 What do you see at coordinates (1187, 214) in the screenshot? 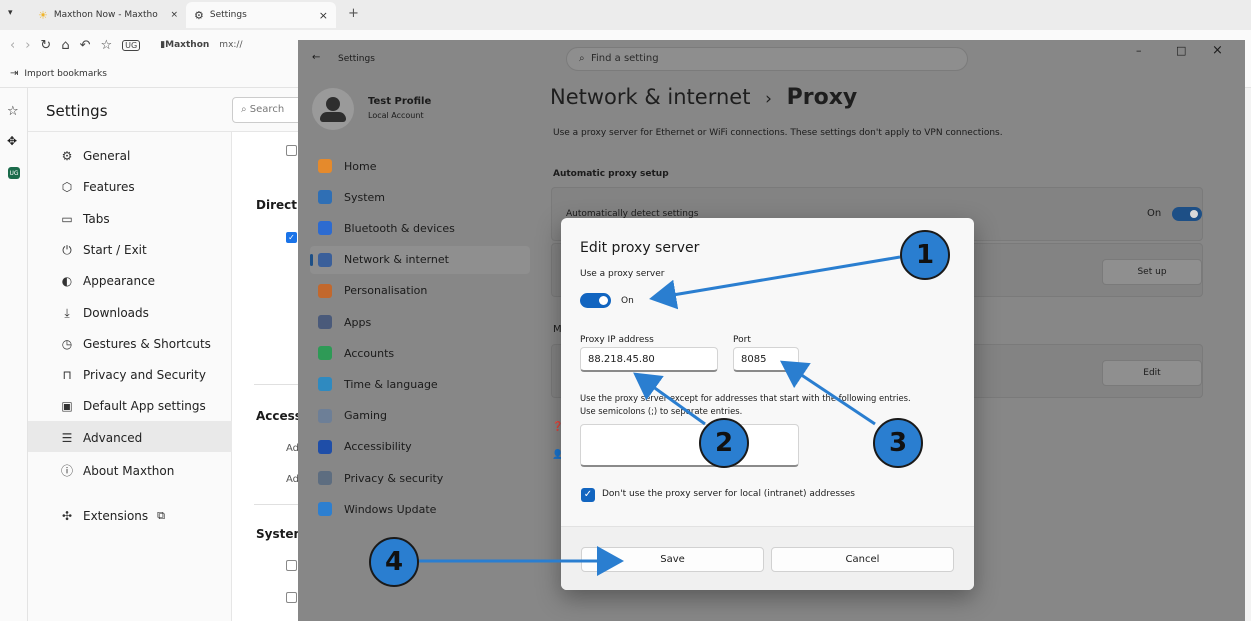
I see `auto-detect-toggle` at bounding box center [1187, 214].